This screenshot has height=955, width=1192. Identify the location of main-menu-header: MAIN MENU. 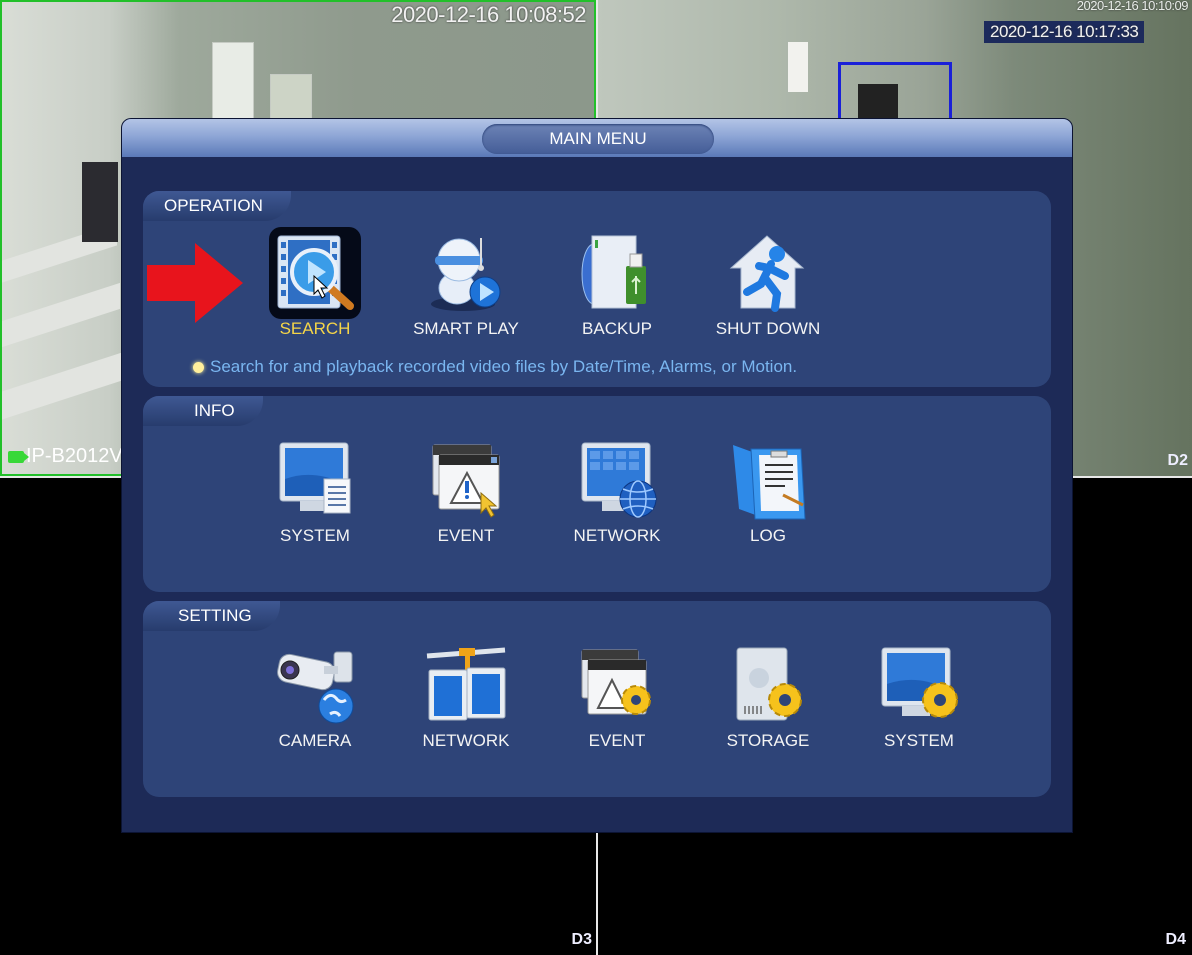
(597, 138).